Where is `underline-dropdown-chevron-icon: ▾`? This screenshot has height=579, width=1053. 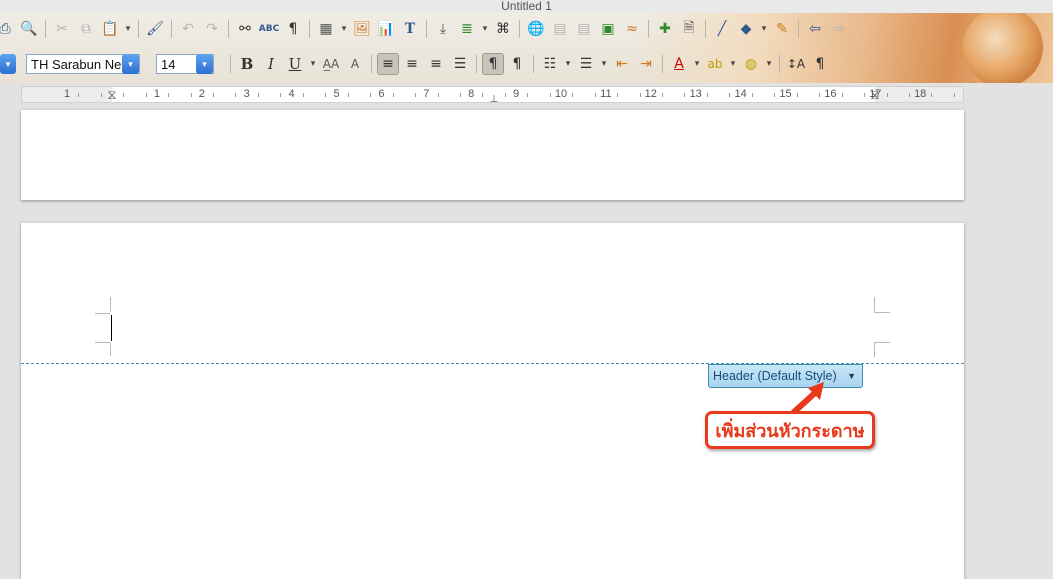
underline-dropdown-chevron-icon: ▾ is located at coordinates (313, 64).